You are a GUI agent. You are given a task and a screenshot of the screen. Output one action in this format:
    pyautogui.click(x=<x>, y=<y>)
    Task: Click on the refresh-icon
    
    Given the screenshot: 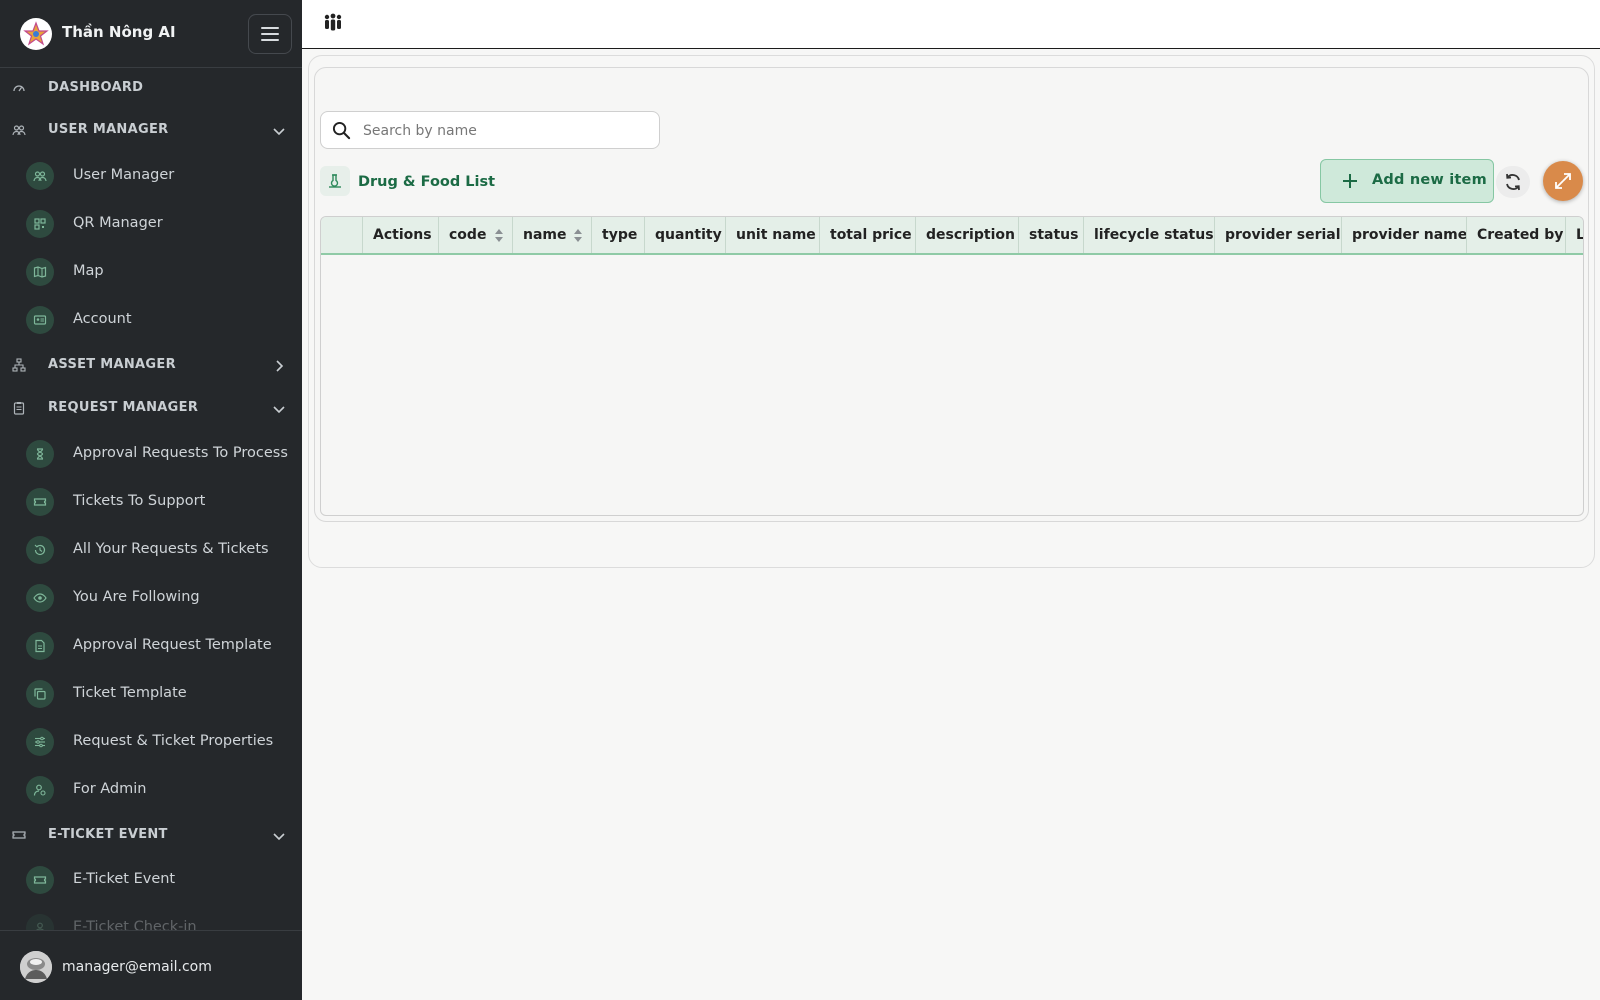 What is the action you would take?
    pyautogui.click(x=1513, y=182)
    